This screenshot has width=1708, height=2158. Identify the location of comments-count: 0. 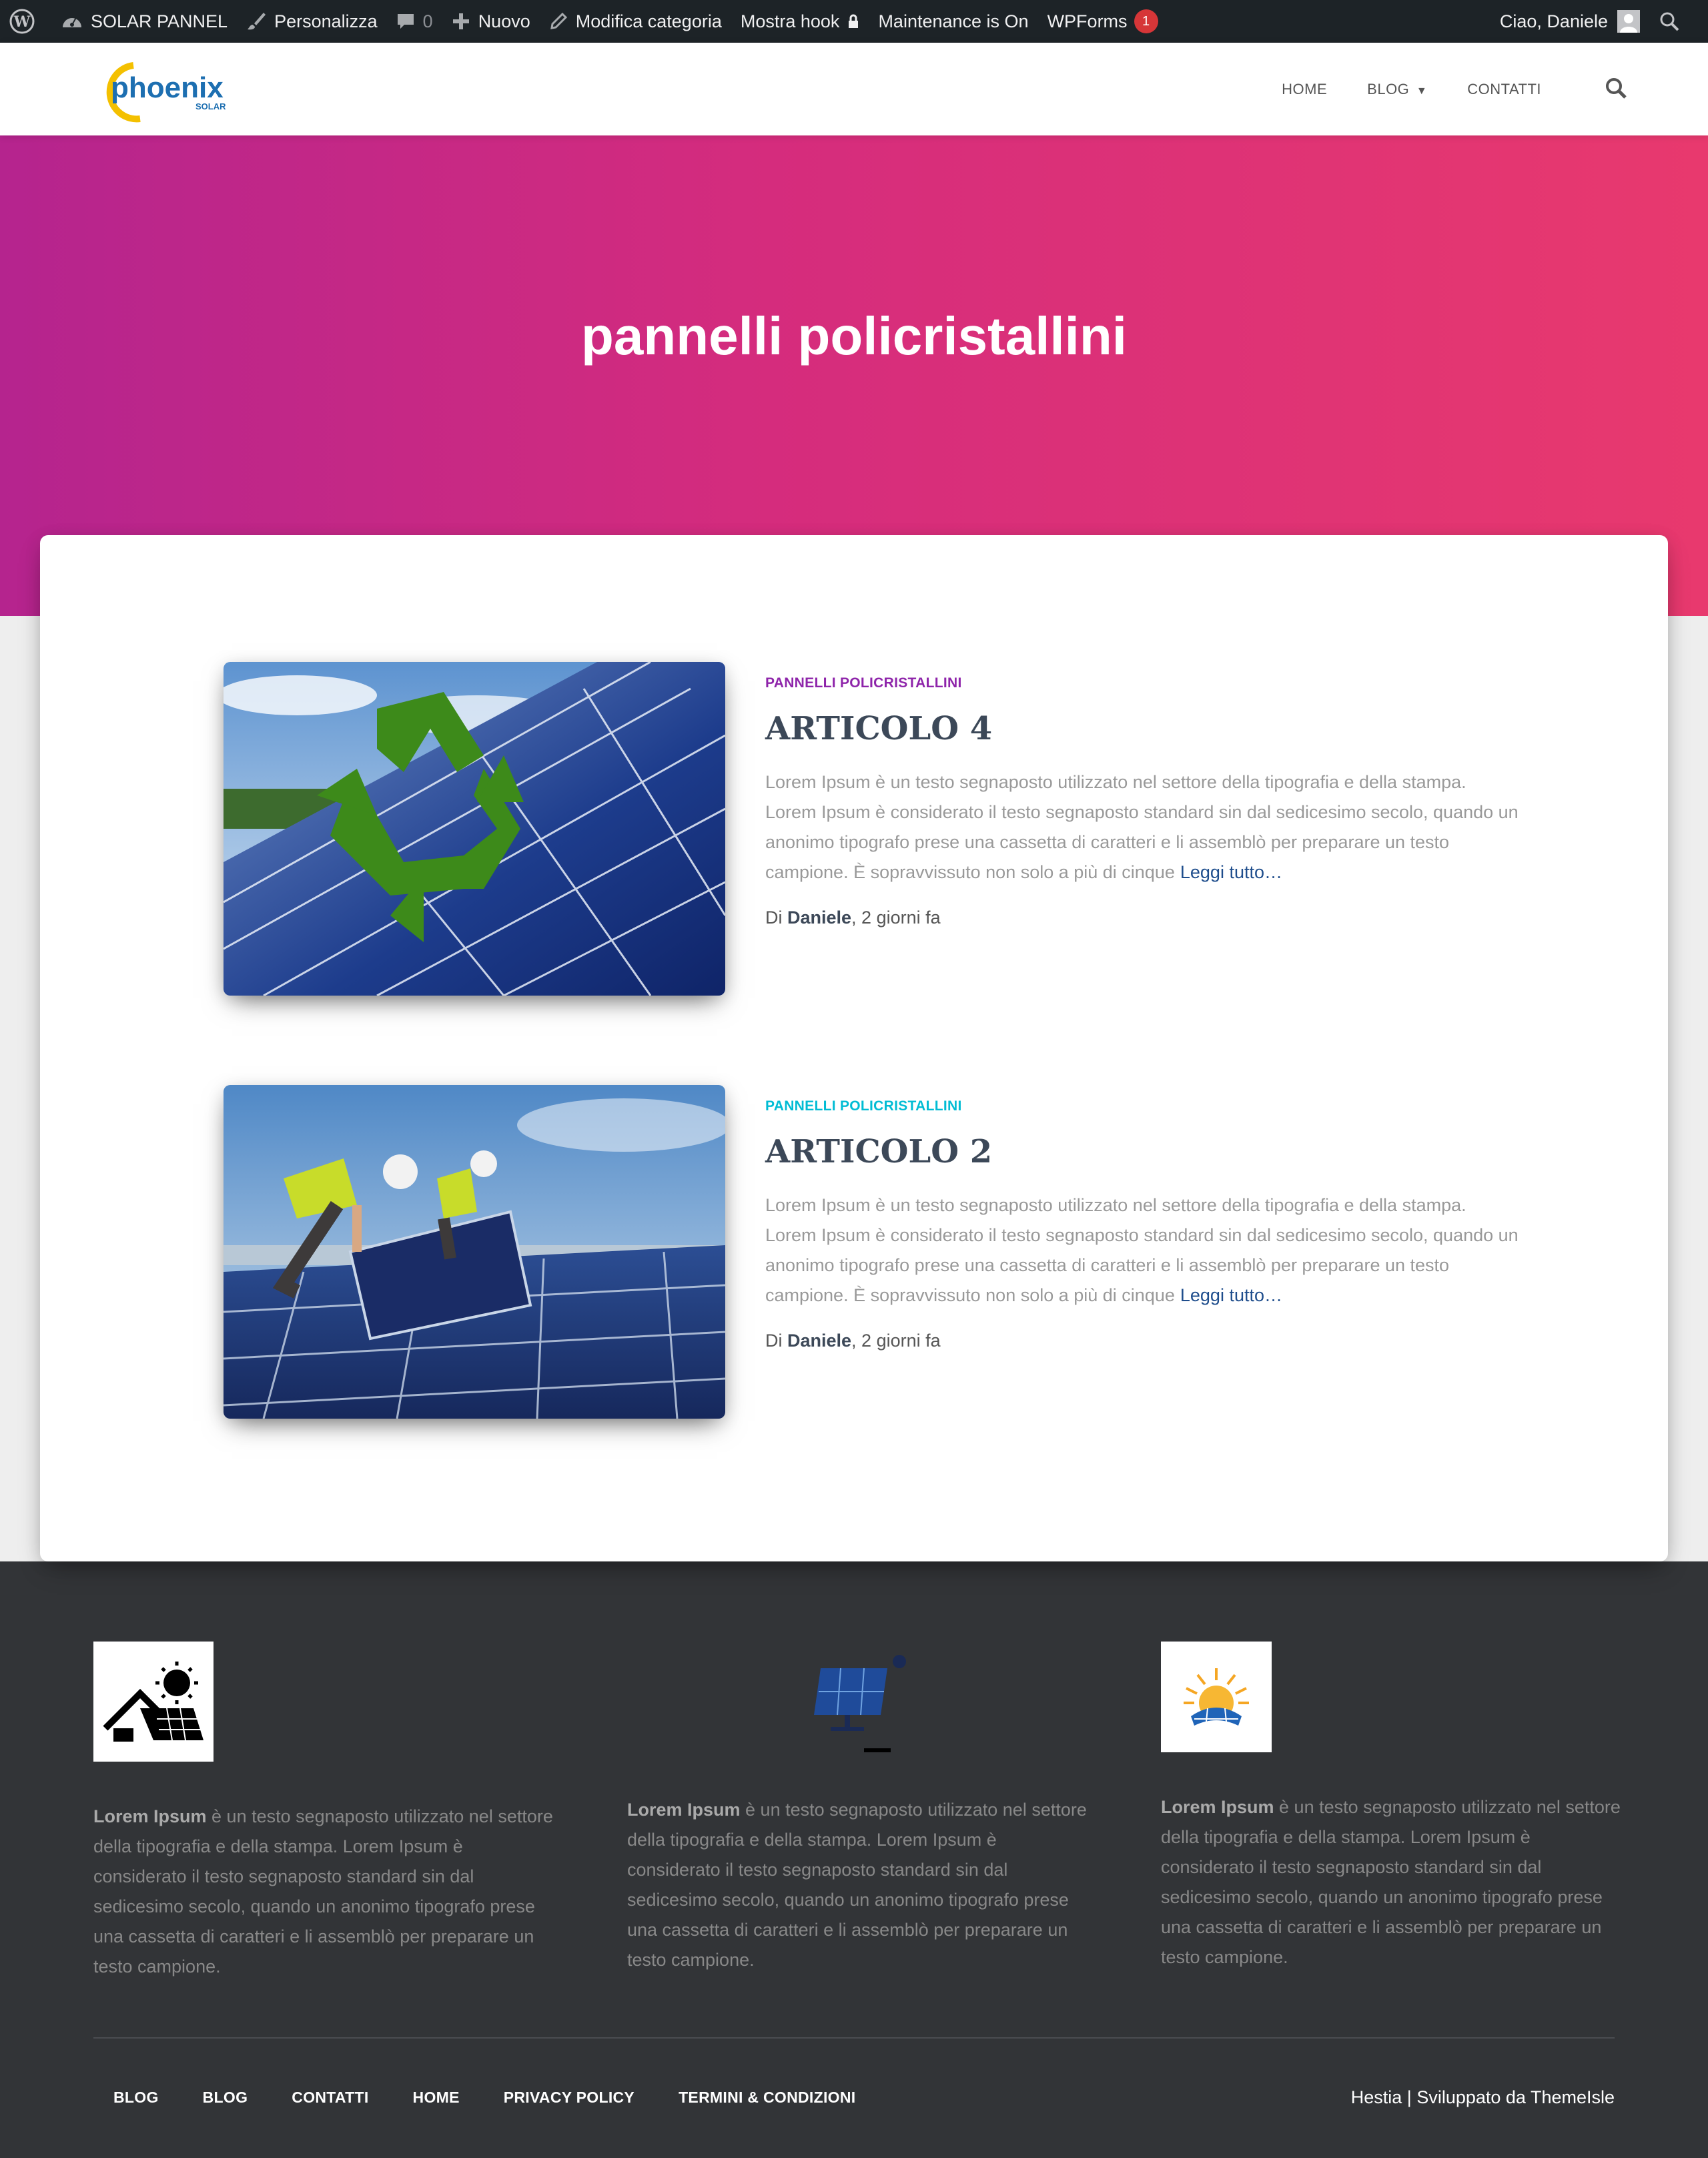
(428, 21).